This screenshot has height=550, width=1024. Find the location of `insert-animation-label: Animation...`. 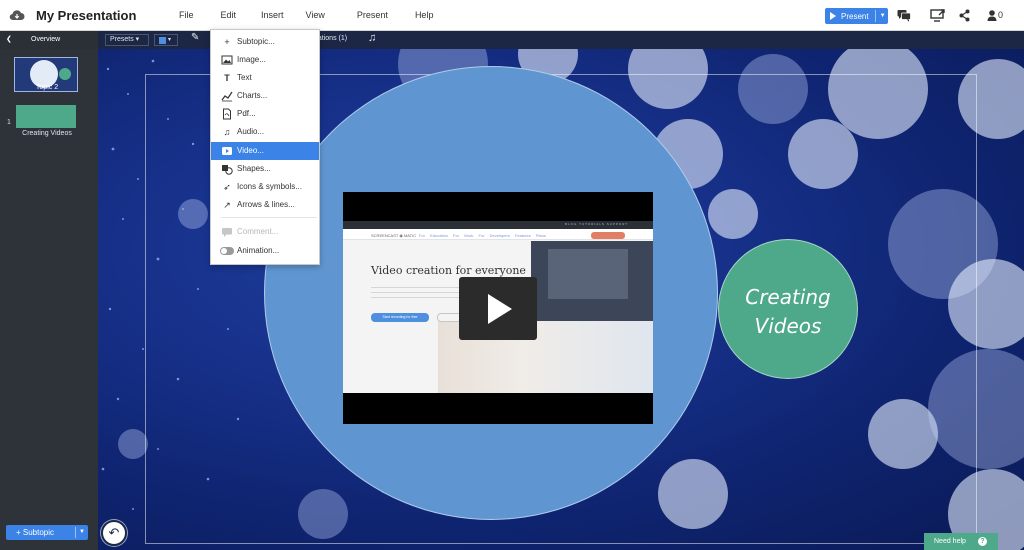

insert-animation-label: Animation... is located at coordinates (258, 250).